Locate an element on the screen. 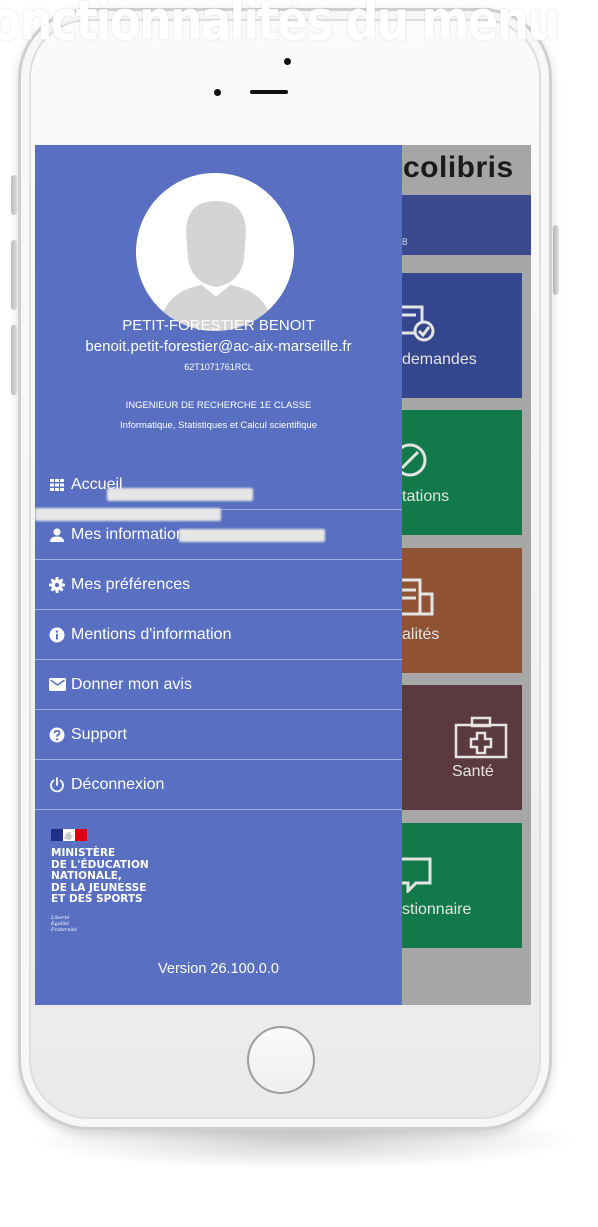  front-camera is located at coordinates (287, 61).